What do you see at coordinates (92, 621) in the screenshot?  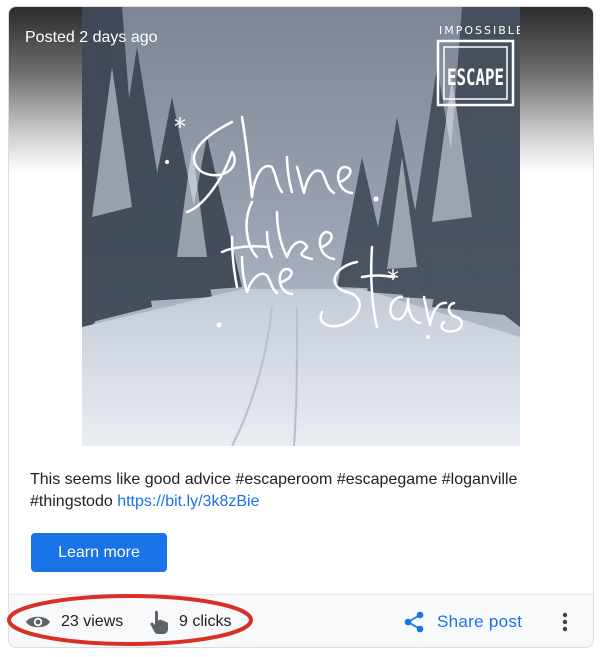 I see `views-count: 23 views` at bounding box center [92, 621].